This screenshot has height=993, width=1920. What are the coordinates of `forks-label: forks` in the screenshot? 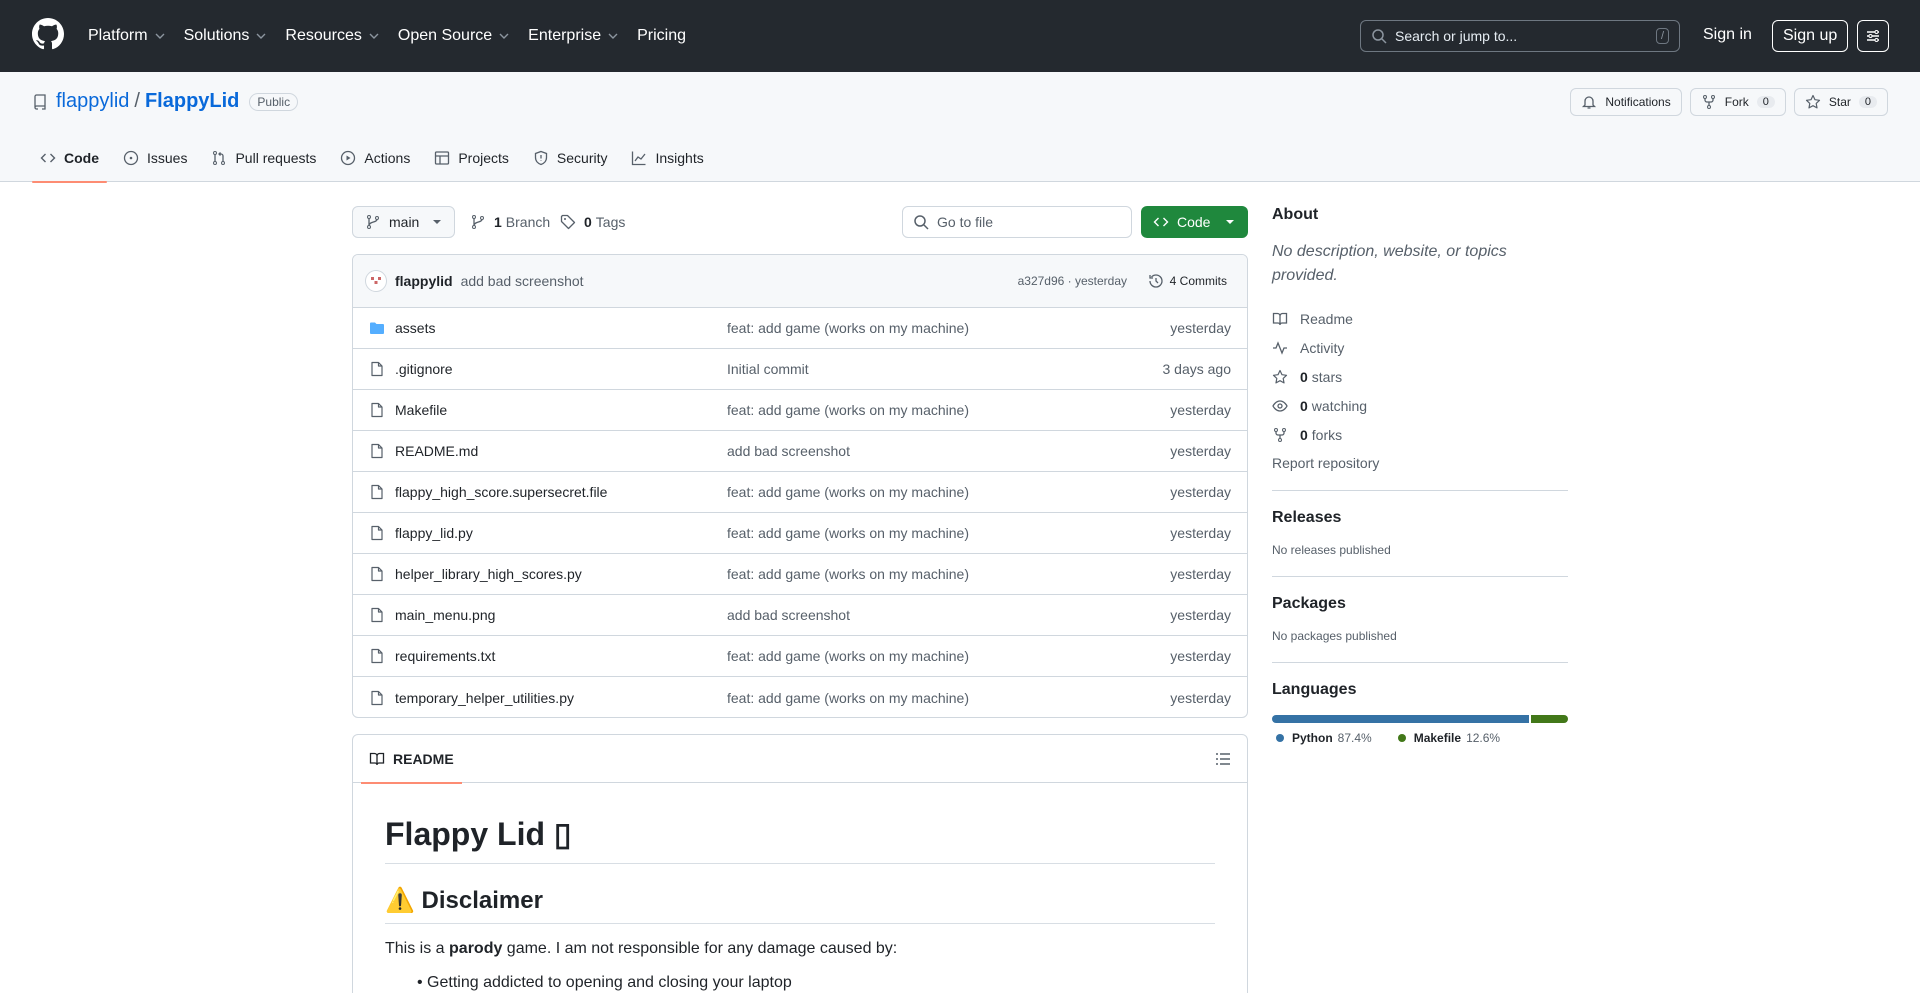 It's located at (1327, 434).